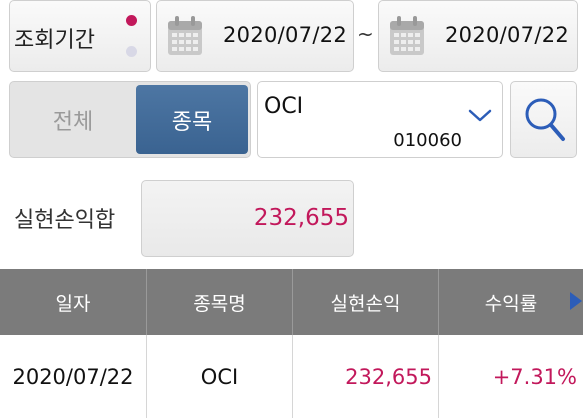  I want to click on scroll-right-arrow-icon, so click(576, 301).